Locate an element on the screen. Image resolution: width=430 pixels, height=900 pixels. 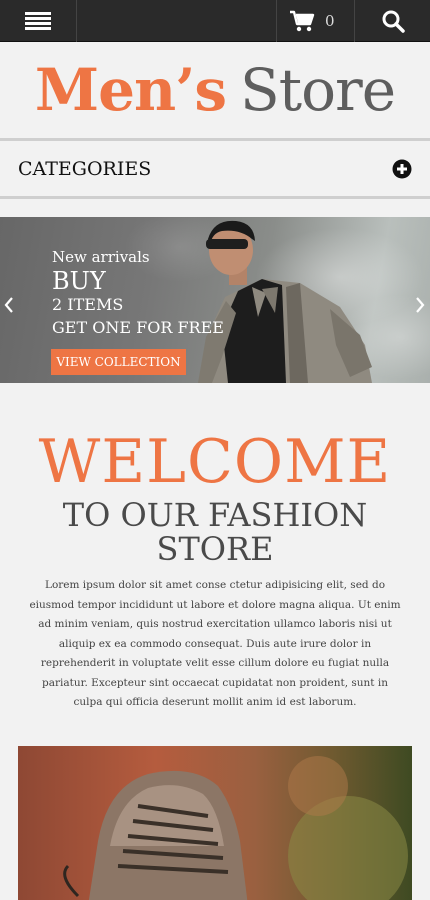
top-bar: 0 is located at coordinates (215, 21).